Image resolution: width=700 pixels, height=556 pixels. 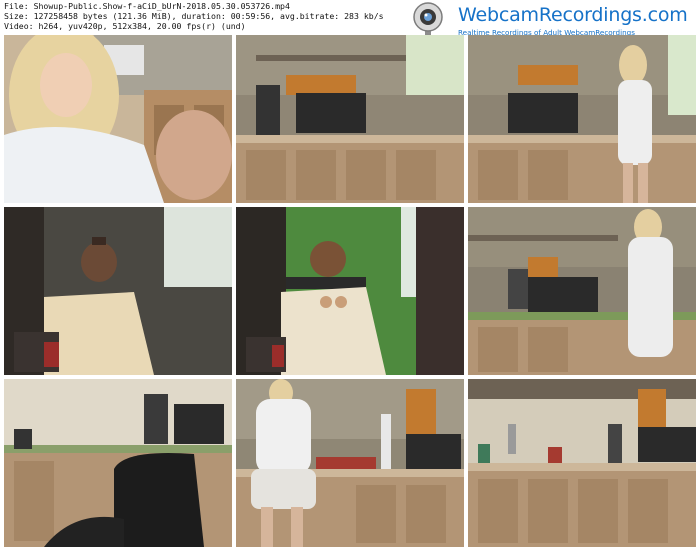 What do you see at coordinates (573, 15) in the screenshot?
I see `brand-name: WebcamRecordings.com` at bounding box center [573, 15].